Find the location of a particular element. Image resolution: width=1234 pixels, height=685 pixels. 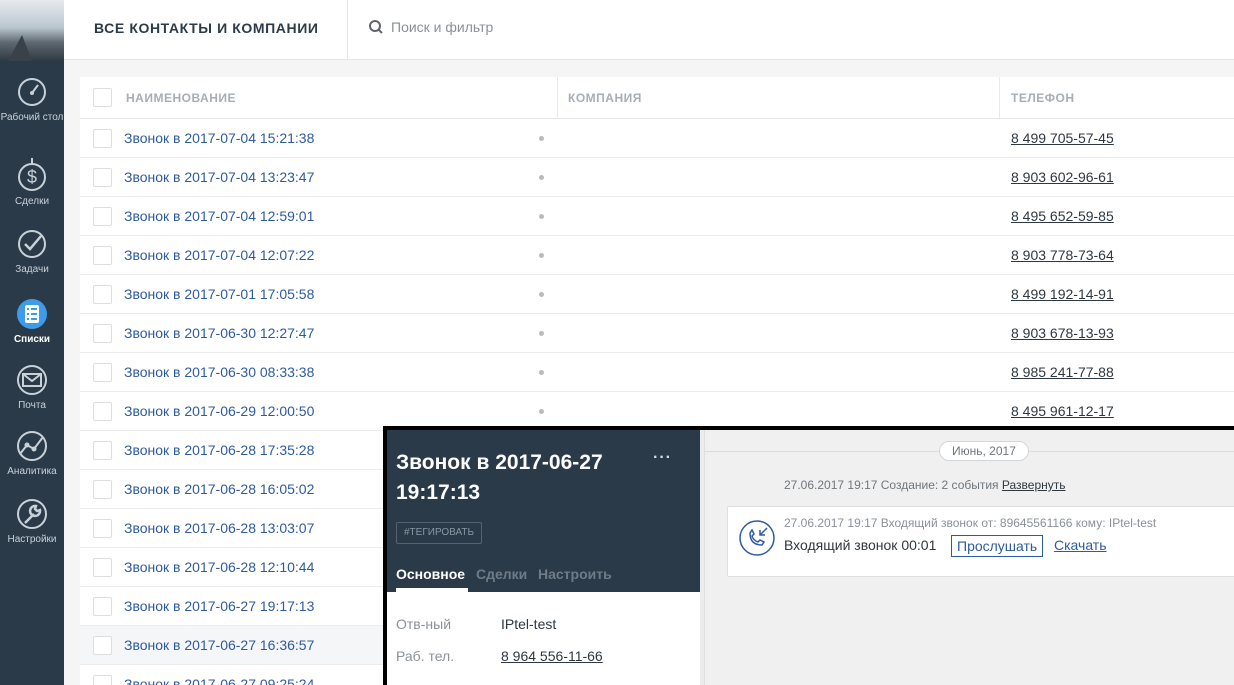

row-phone-link: 8 903 602-96-61 is located at coordinates (1062, 177).